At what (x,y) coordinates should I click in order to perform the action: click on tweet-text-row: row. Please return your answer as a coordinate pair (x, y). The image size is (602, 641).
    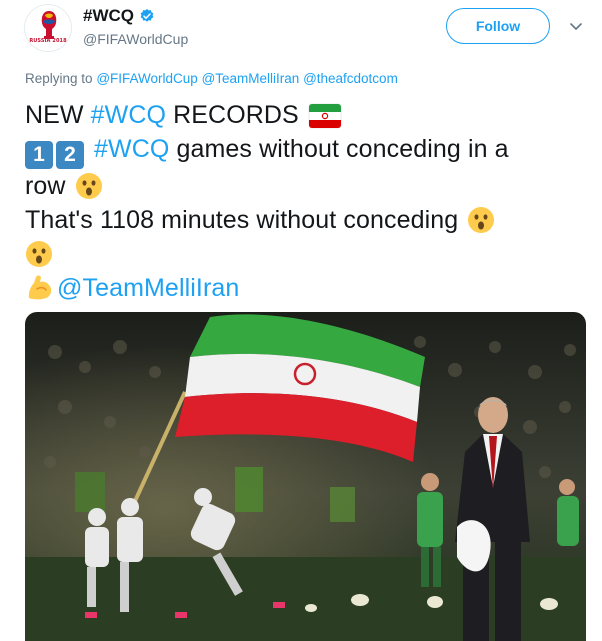
    Looking at the image, I should click on (45, 186).